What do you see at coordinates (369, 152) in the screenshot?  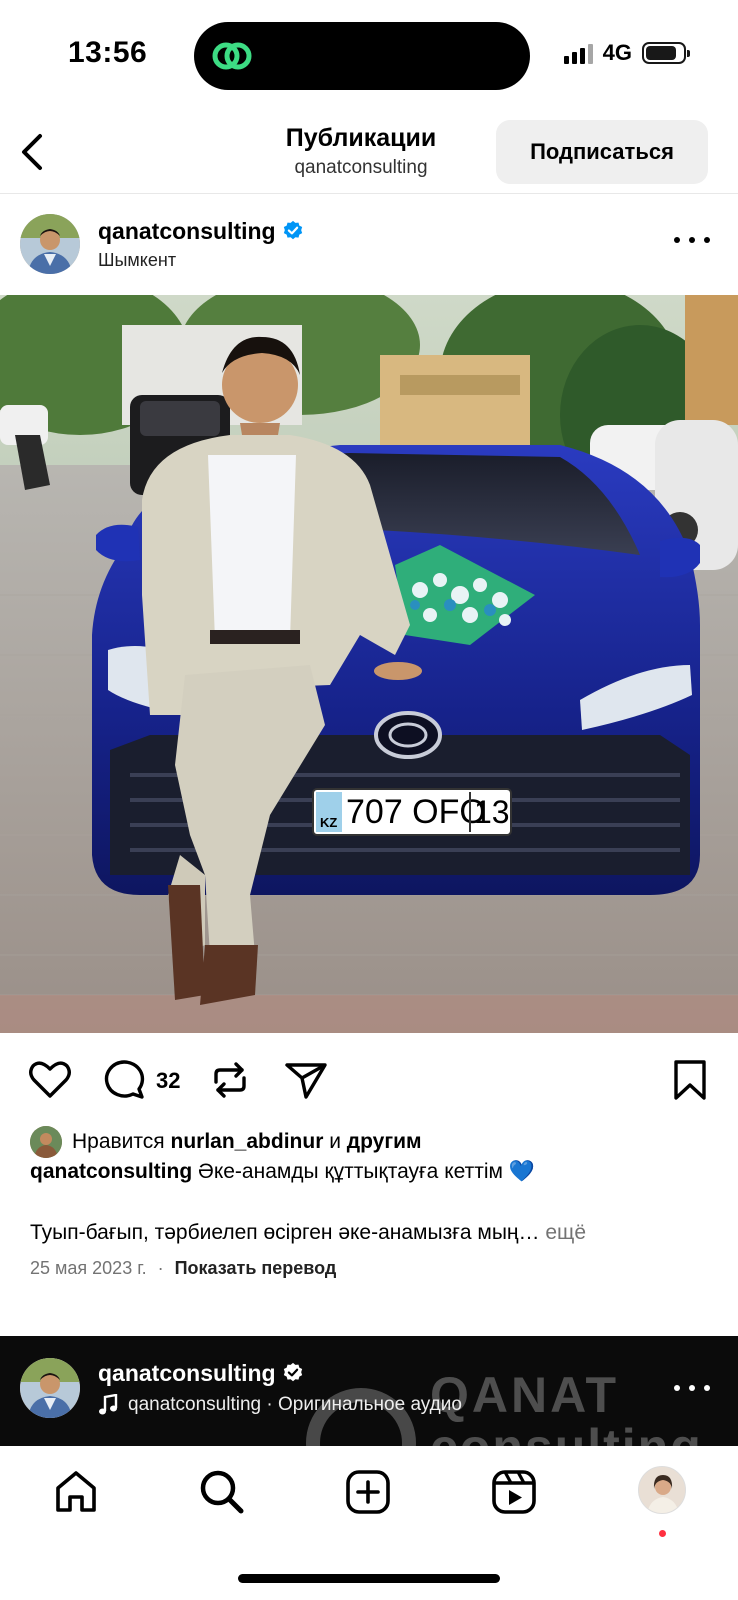 I see `nav-header: Публикации qanatconsulting Подписаться` at bounding box center [369, 152].